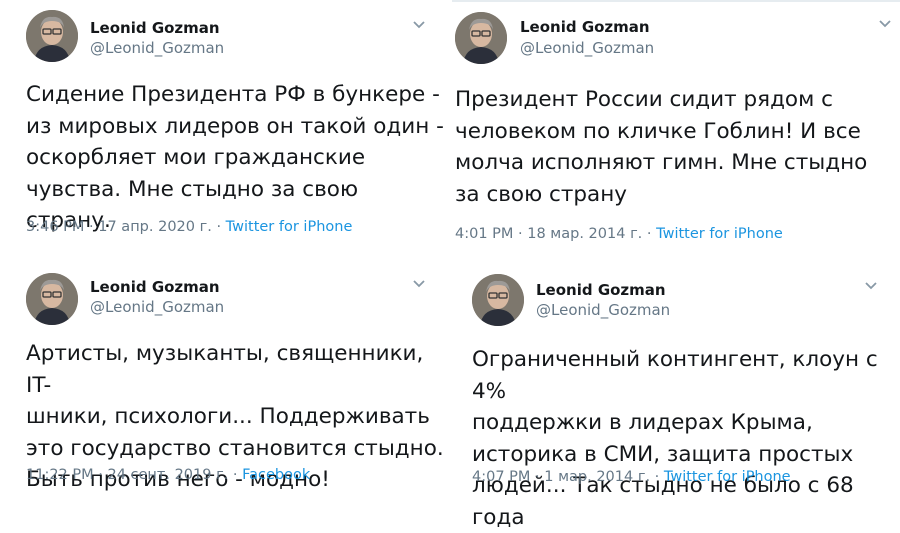 The width and height of the screenshot is (900, 533). Describe the element at coordinates (568, 477) in the screenshot. I see `tweet-timestamp: 4:07 PM · 1 мар. 2014 г. ·` at that location.